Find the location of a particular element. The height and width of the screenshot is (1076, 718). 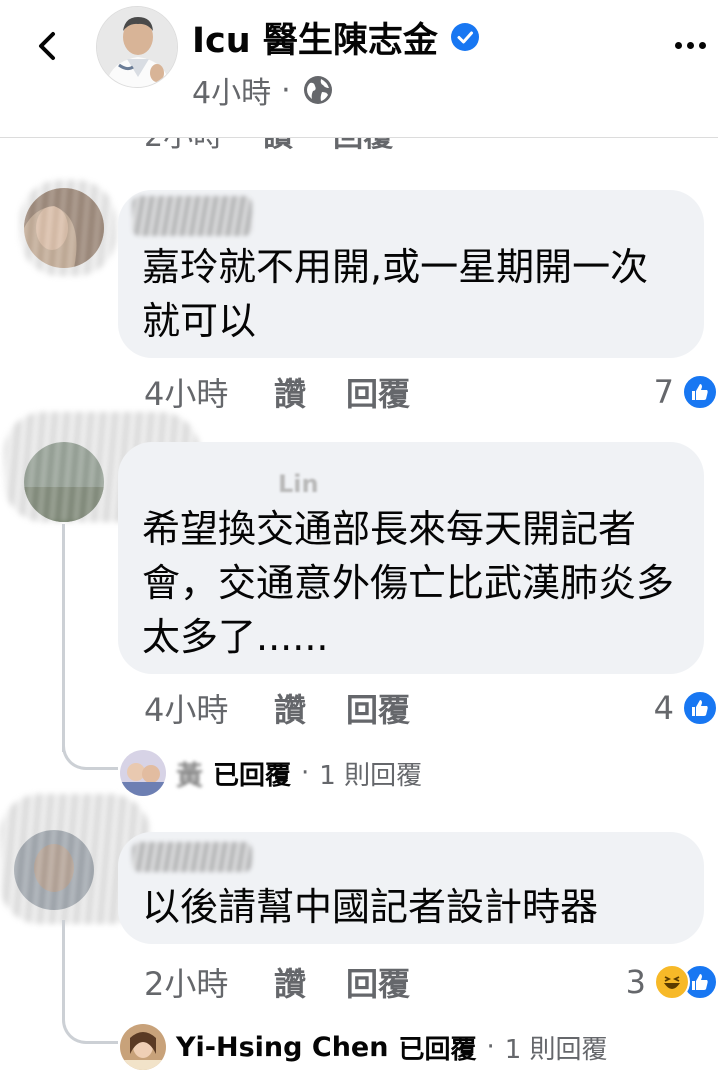

reaction-count: 7 is located at coordinates (663, 392).